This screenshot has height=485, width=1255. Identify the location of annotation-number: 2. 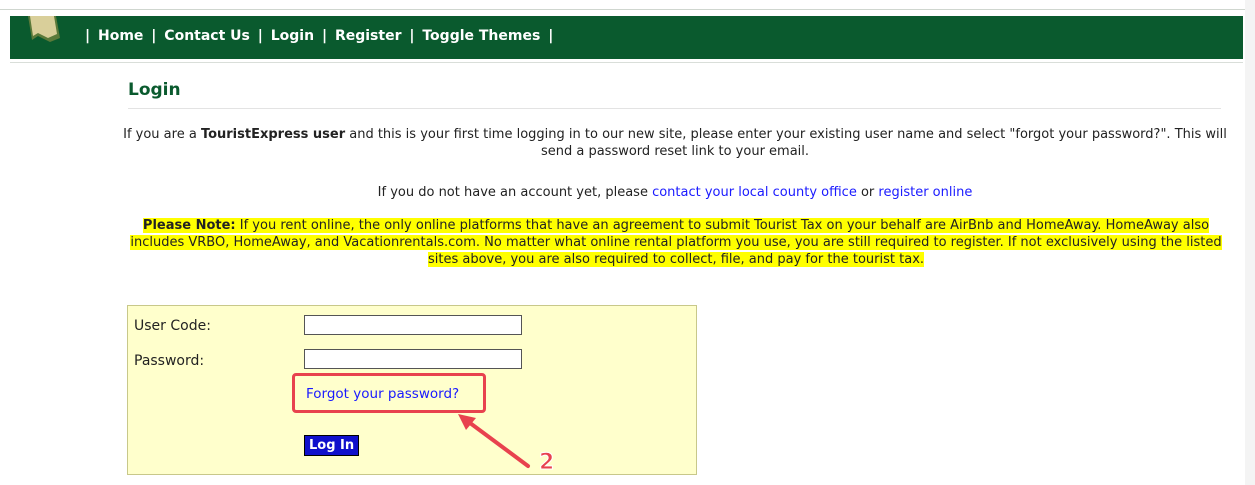
(546, 462).